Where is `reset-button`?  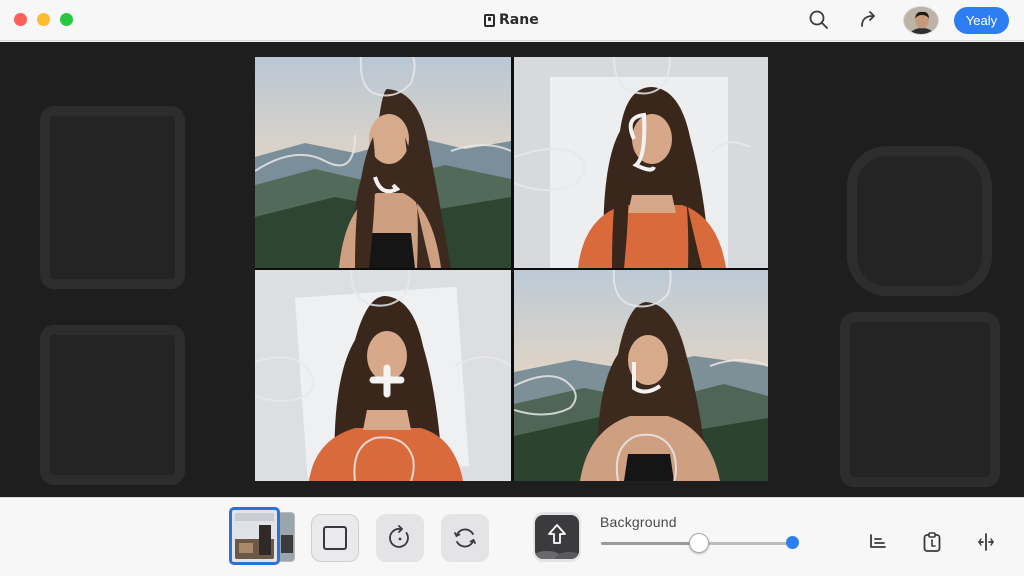 reset-button is located at coordinates (465, 538).